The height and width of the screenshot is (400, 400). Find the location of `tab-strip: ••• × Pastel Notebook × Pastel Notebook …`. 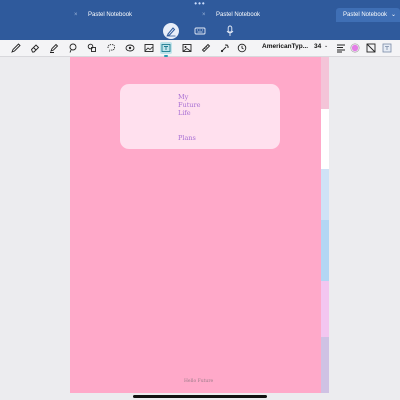

tab-strip: ••• × Pastel Notebook × Pastel Notebook … is located at coordinates (200, 11).